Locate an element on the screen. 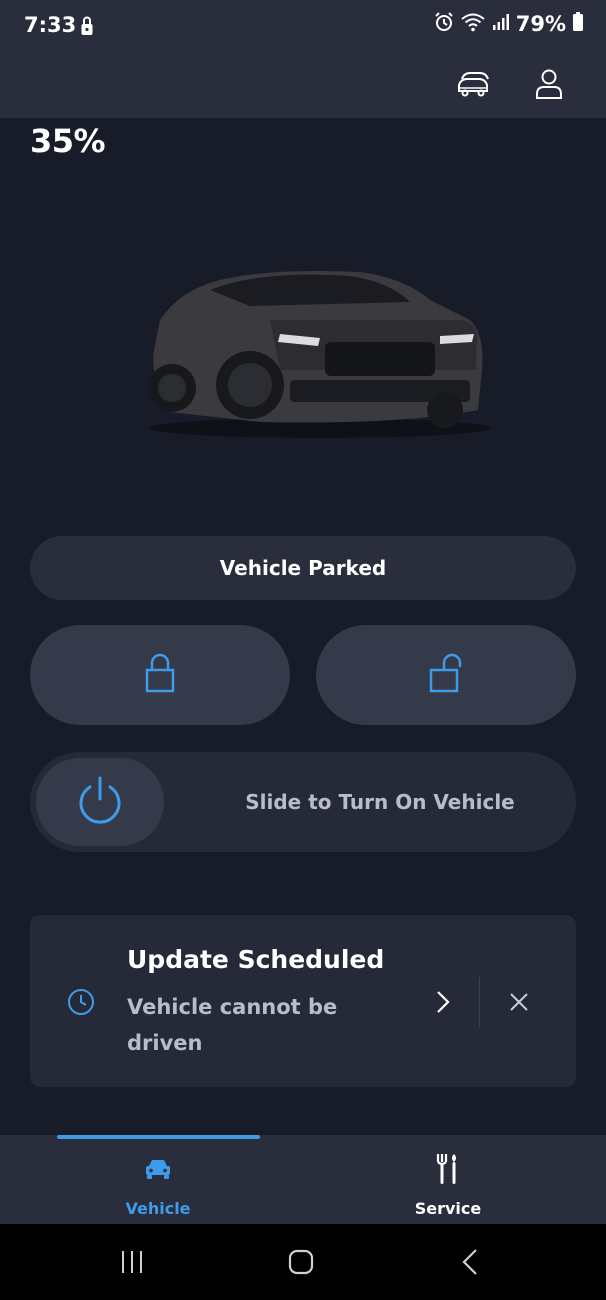 The width and height of the screenshot is (606, 1300). lock-status-icon is located at coordinates (87, 28).